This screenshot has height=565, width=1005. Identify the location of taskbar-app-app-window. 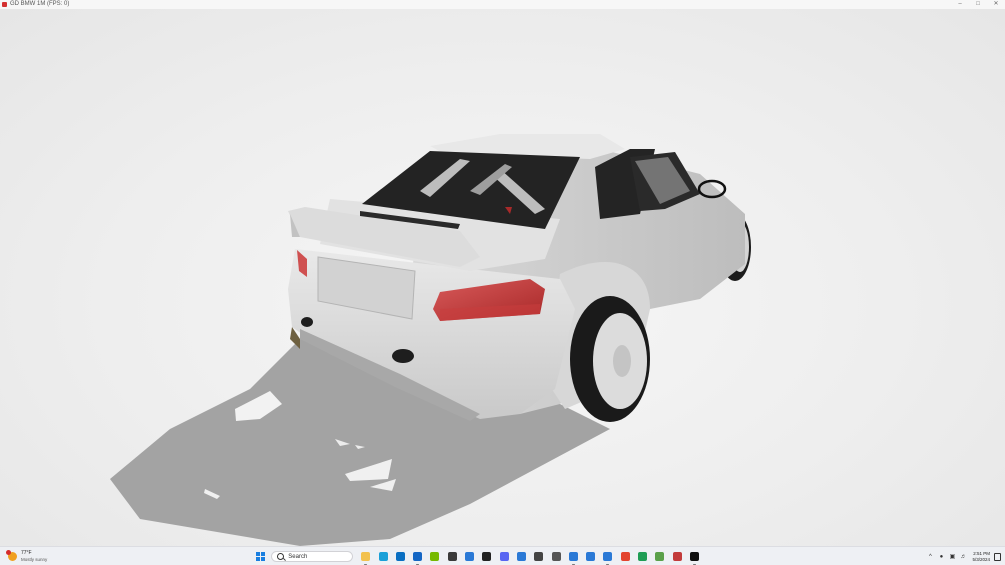
(469, 556).